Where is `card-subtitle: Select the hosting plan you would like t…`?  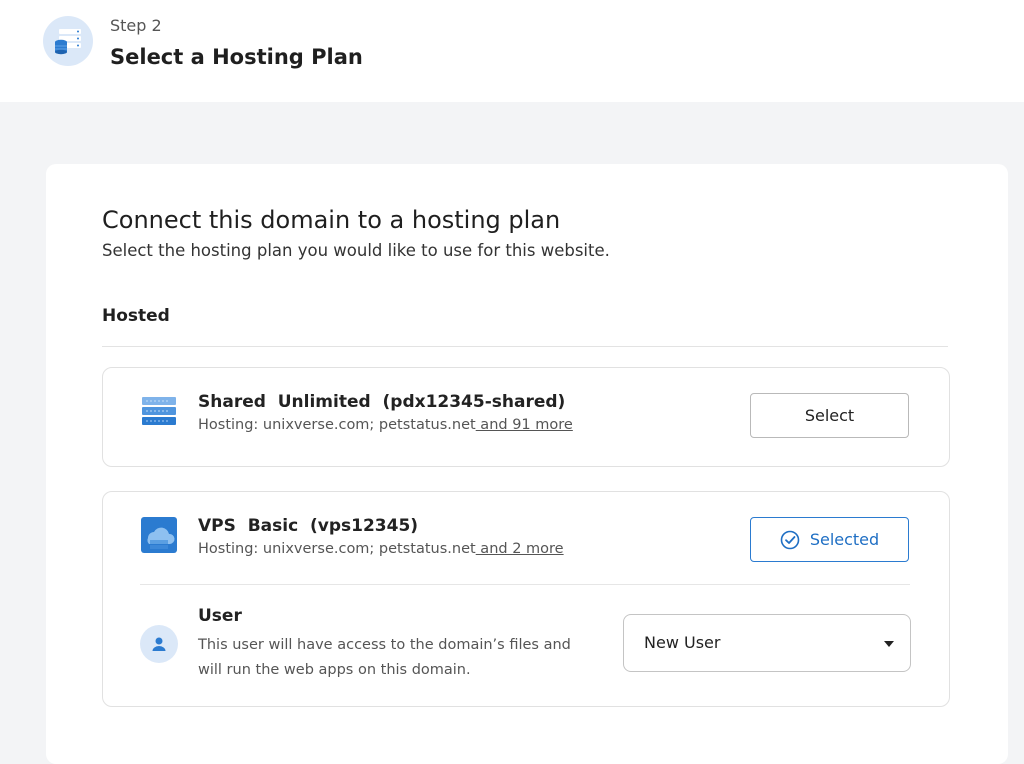
card-subtitle: Select the hosting plan you would like t… is located at coordinates (356, 250).